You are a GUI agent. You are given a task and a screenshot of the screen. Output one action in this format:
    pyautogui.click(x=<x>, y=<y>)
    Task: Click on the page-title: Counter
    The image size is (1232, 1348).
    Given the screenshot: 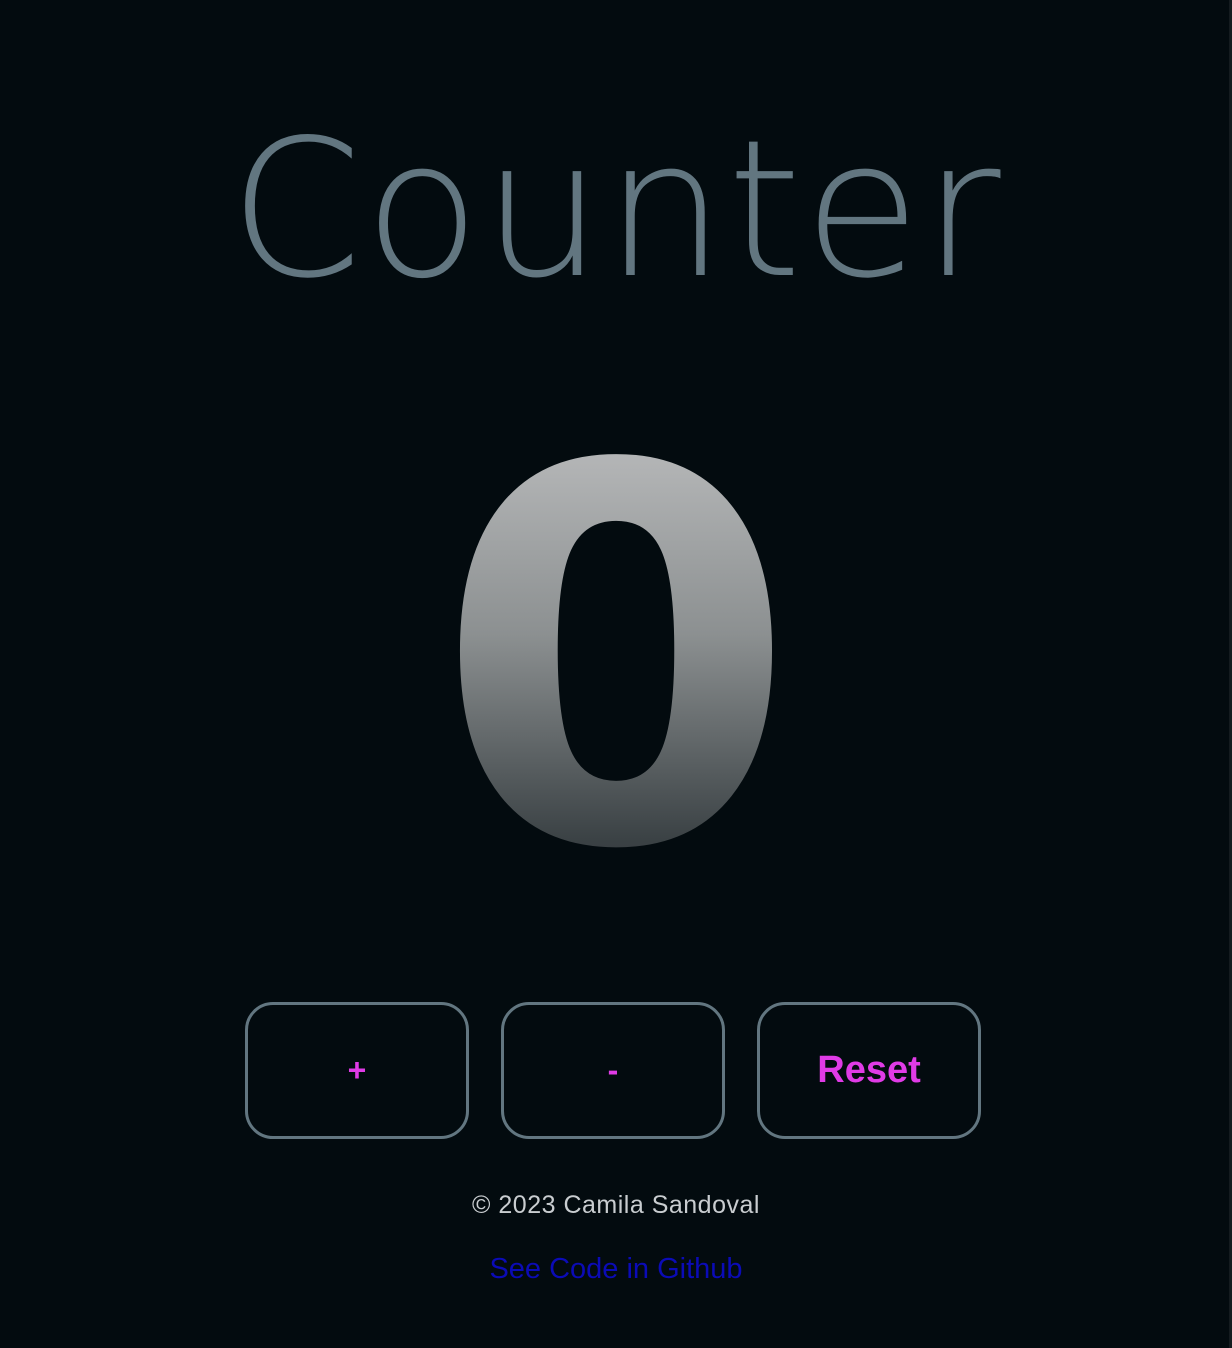 What is the action you would take?
    pyautogui.click(x=616, y=209)
    